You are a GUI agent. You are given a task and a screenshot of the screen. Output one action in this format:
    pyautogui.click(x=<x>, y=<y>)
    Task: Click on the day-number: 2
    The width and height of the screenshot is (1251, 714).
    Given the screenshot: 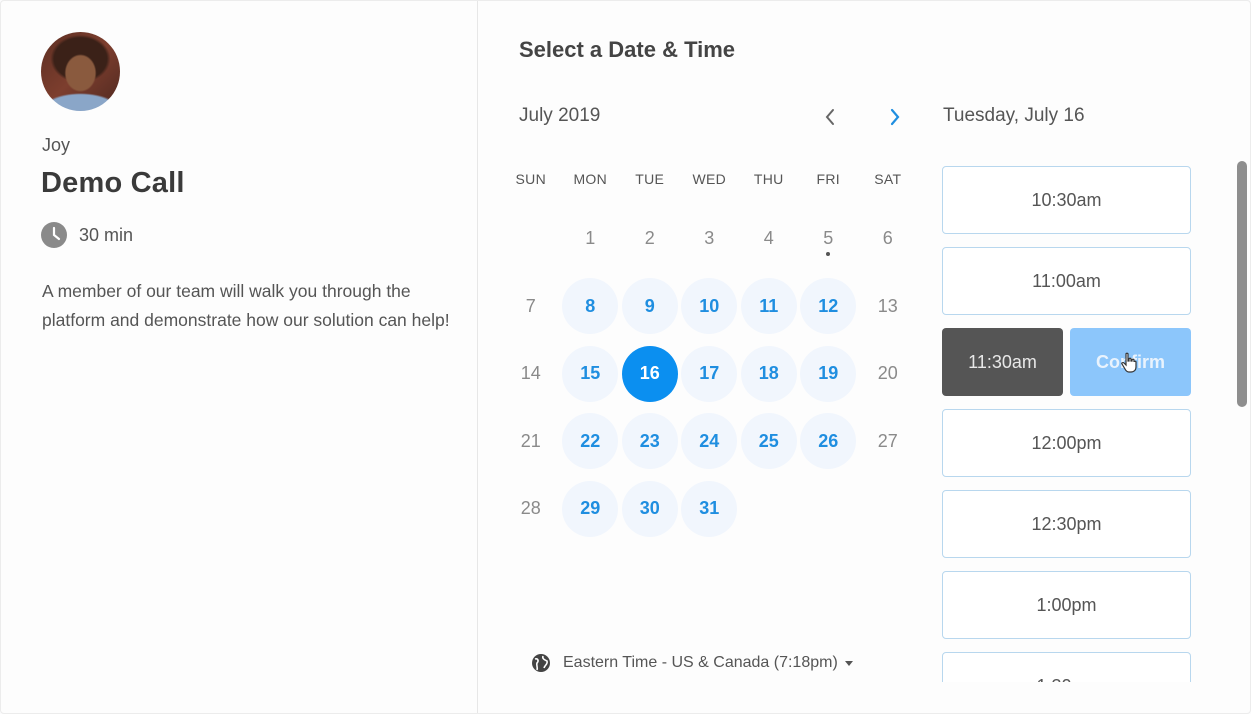 What is the action you would take?
    pyautogui.click(x=649, y=238)
    